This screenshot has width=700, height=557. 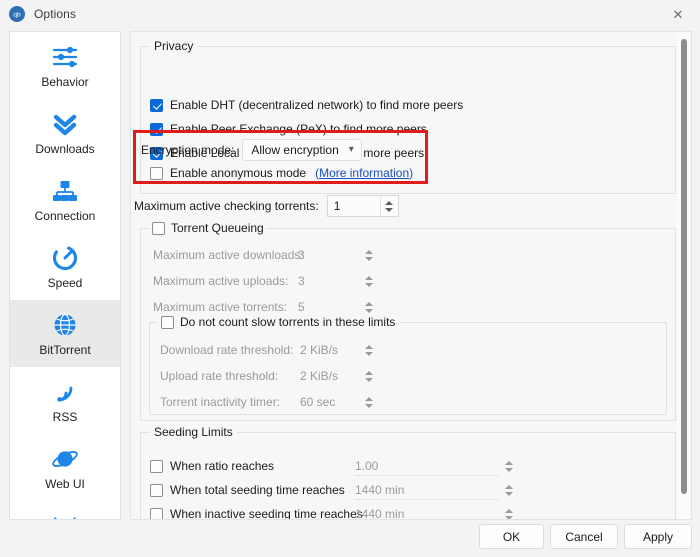 I want to click on when-ratio-reaches-label: When ratio reaches, so click(x=222, y=466).